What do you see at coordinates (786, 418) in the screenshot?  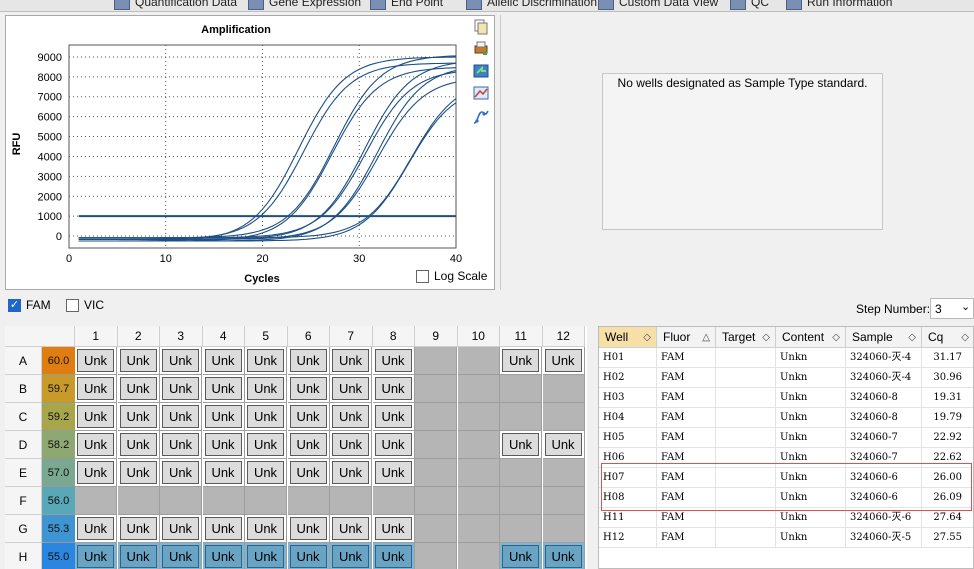 I see `table-row: H04 FAM Unkn 324060-8 19.79` at bounding box center [786, 418].